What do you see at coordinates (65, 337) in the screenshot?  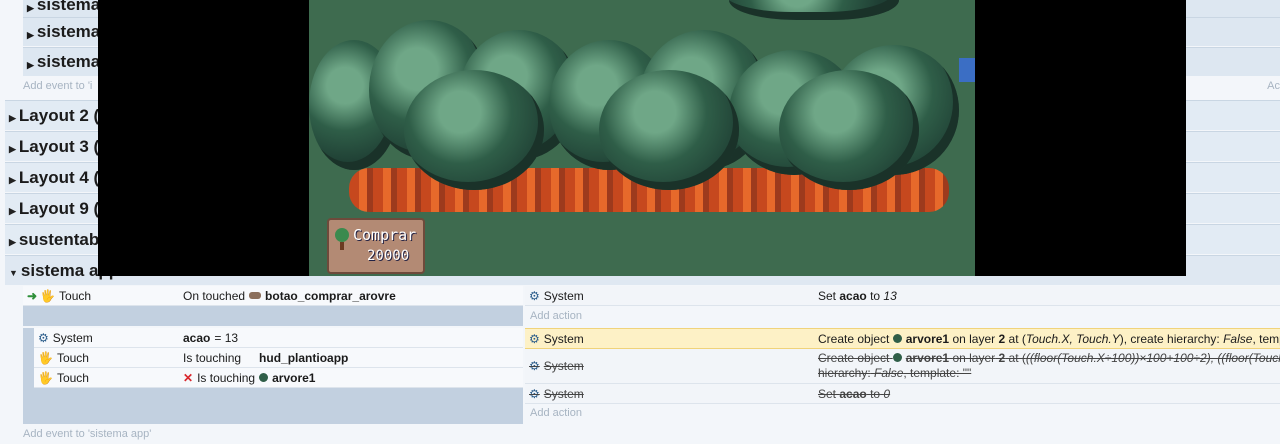 I see `condition-object: ⚙ System` at bounding box center [65, 337].